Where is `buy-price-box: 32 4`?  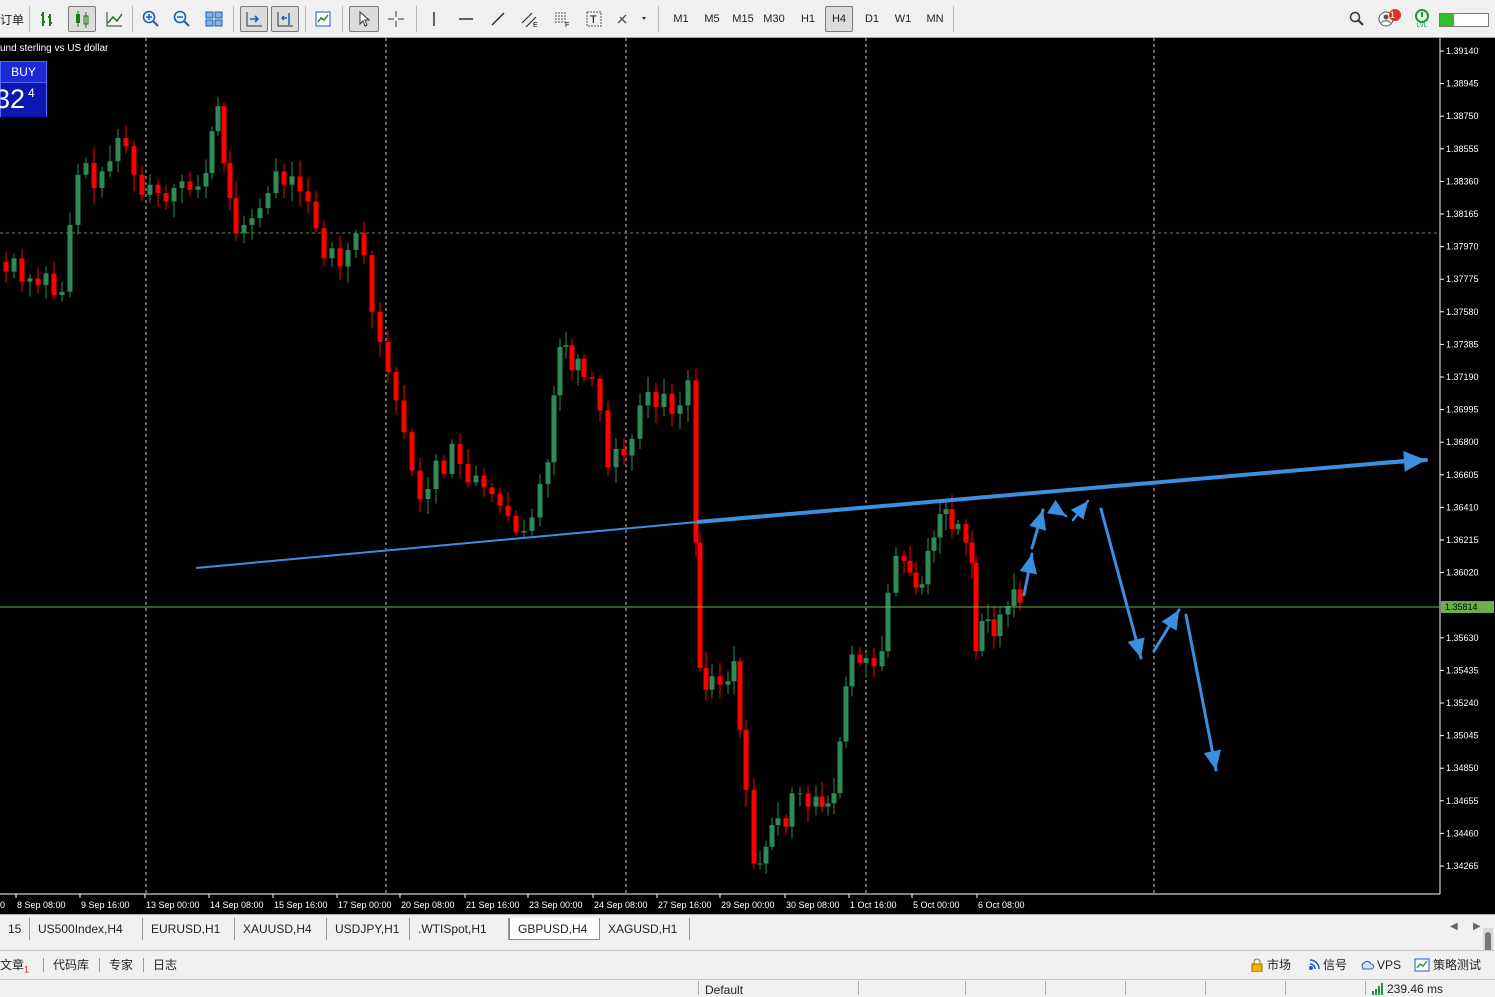 buy-price-box: 32 4 is located at coordinates (23, 100).